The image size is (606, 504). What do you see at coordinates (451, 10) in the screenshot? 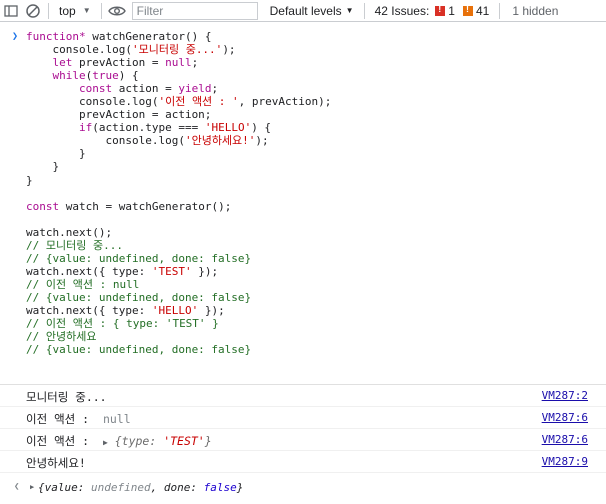
I see `error-count: 1` at bounding box center [451, 10].